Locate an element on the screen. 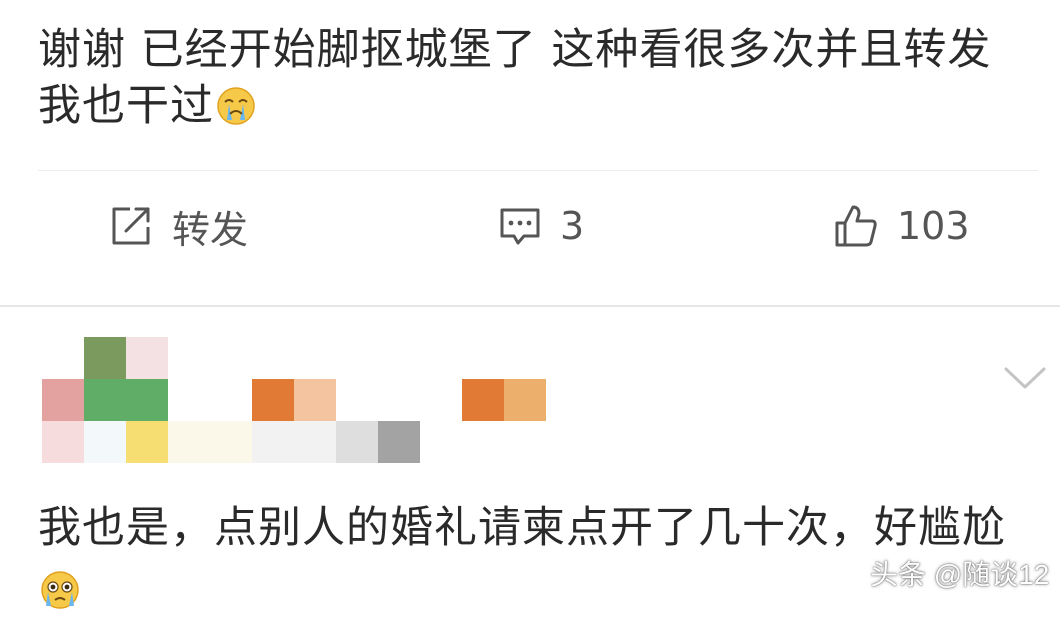 The image size is (1060, 621). comment-count: 3 is located at coordinates (572, 226).